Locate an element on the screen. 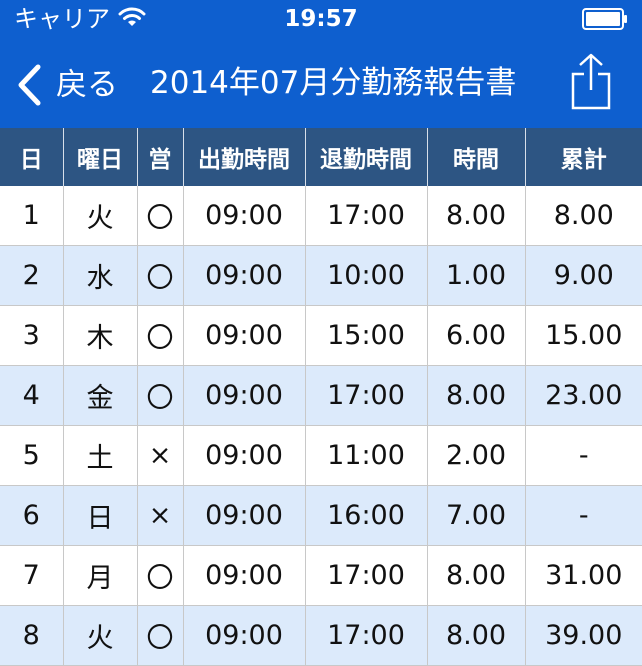 Image resolution: width=642 pixels, height=666 pixels. navigation-bar: 戻る 2014年07月分勤務報告書 is located at coordinates (321, 85).